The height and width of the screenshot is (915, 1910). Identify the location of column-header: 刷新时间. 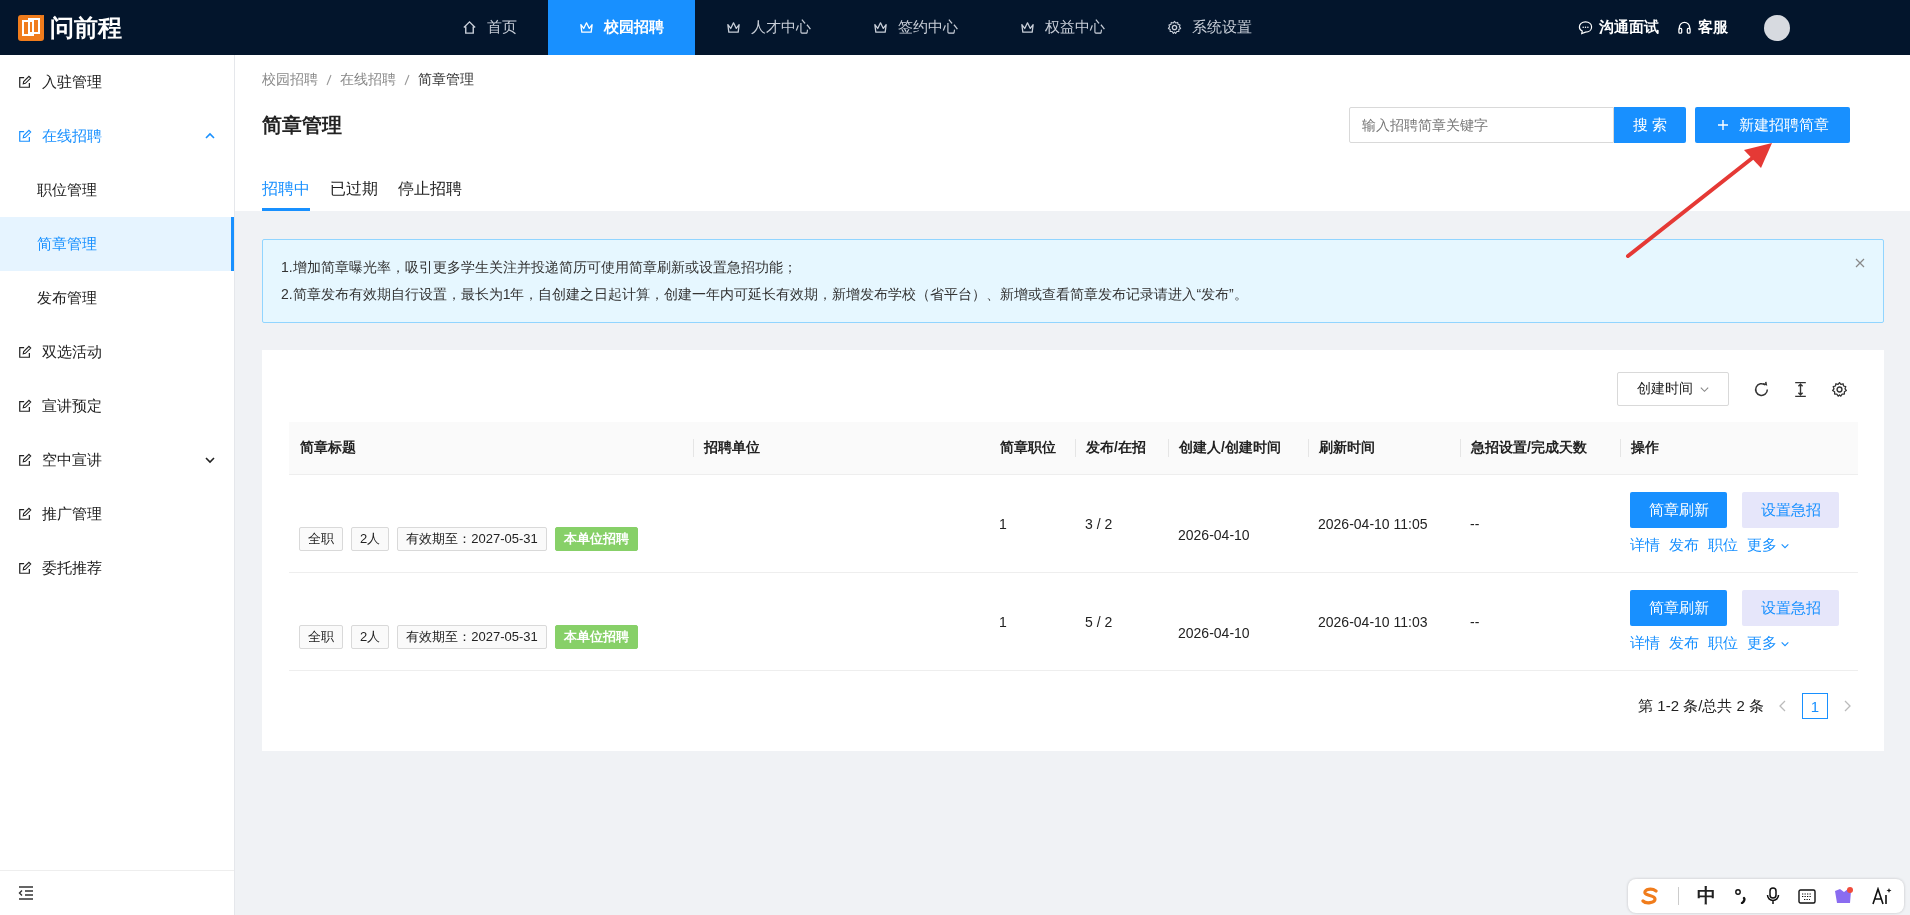
(1384, 448).